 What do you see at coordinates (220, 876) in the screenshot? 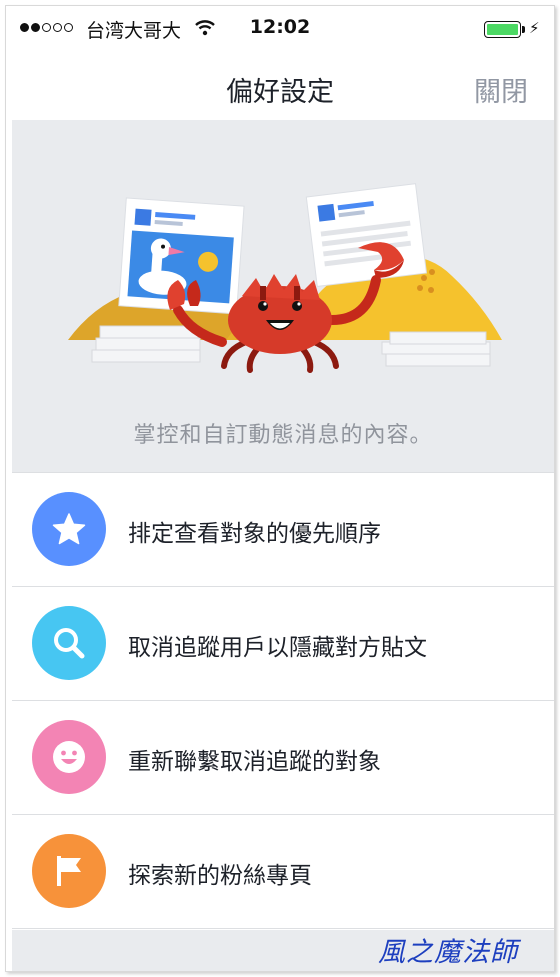
I see `list-item-label: 探索新的粉絲專頁` at bounding box center [220, 876].